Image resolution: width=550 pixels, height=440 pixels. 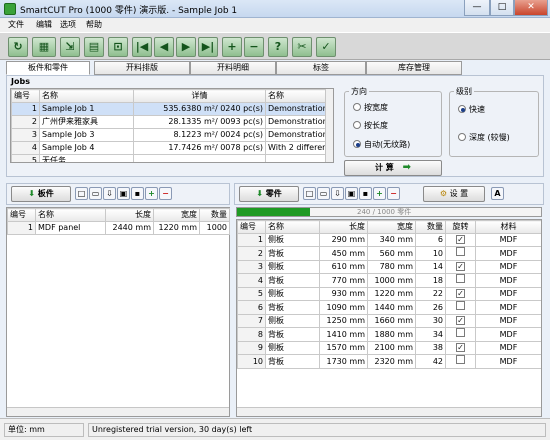 I want to click on tab-inventory: 库存管理, so click(x=414, y=68).